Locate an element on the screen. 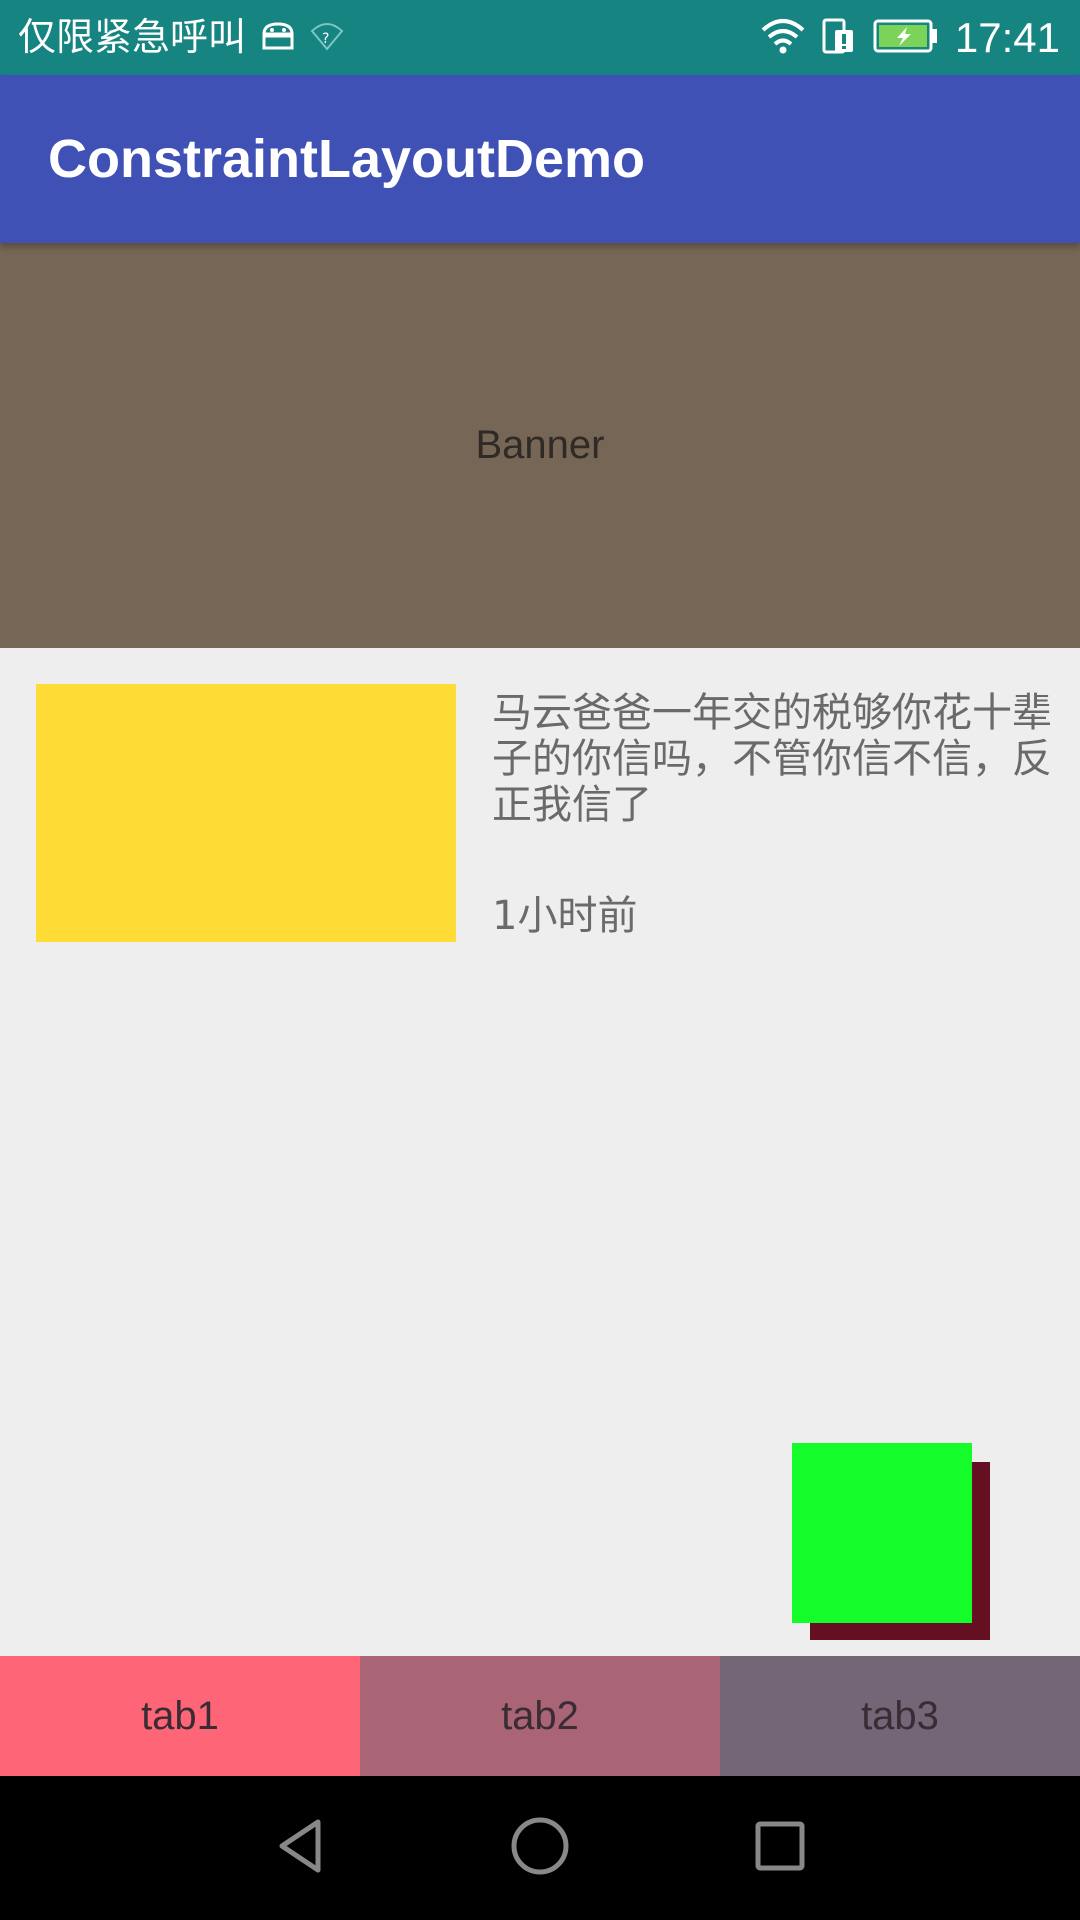 Image resolution: width=1080 pixels, height=1920 pixels. tab-bar: tab1 tab2 tab3 is located at coordinates (540, 1716).